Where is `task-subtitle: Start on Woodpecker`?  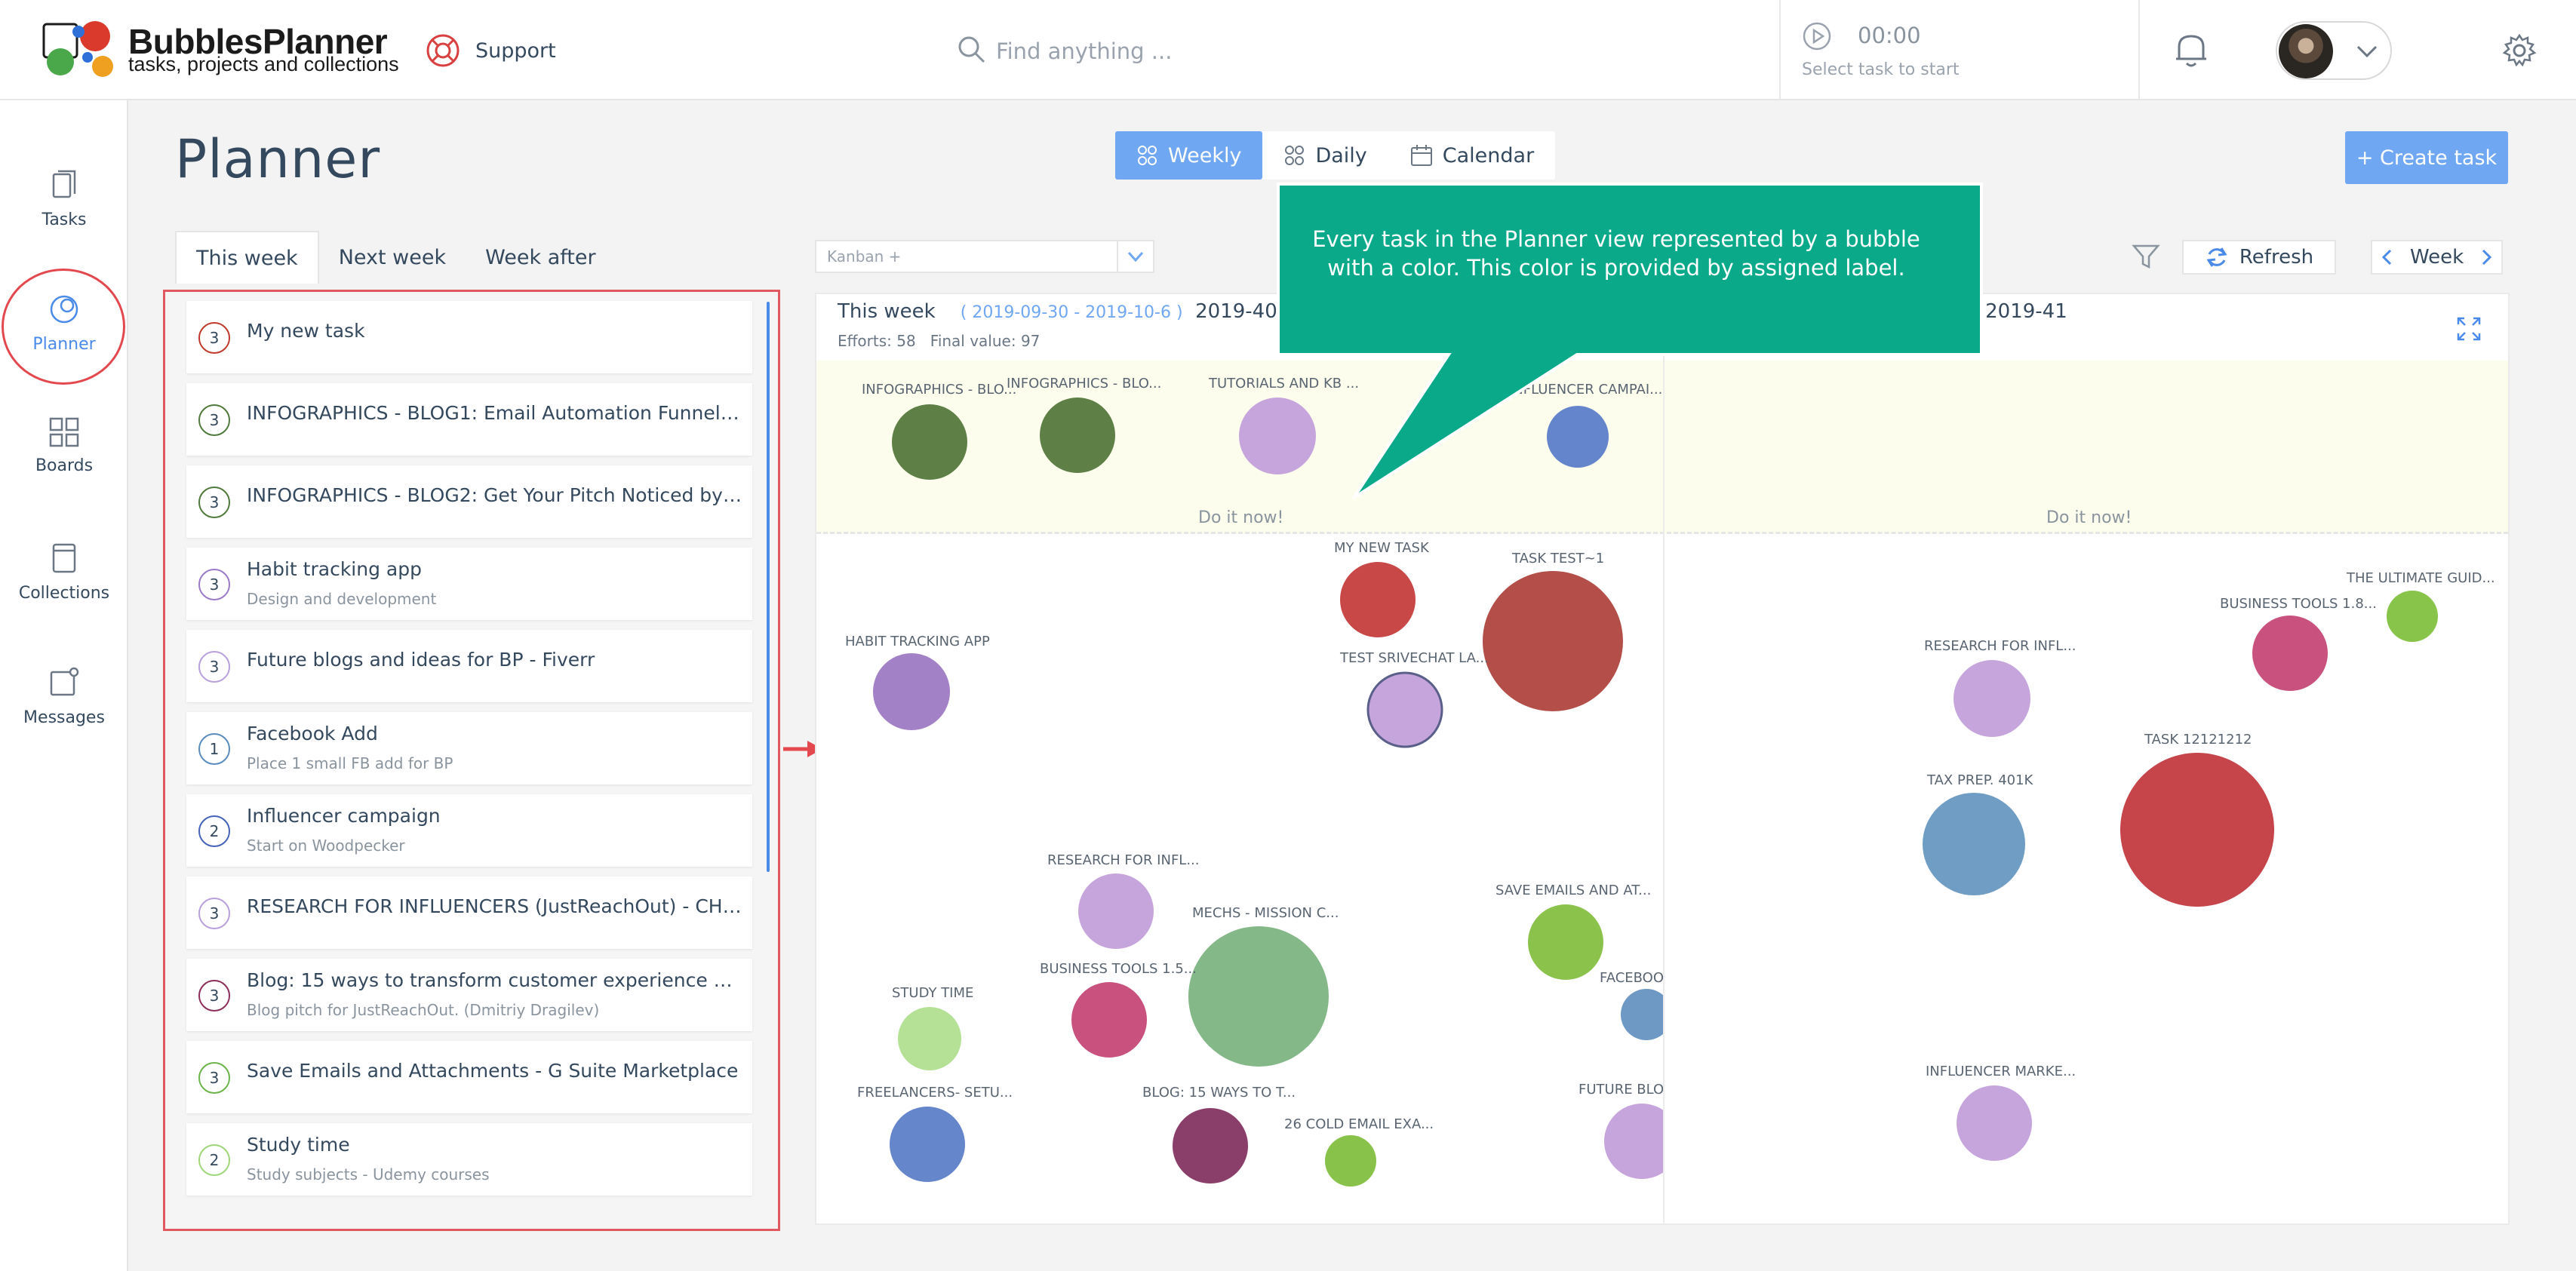
task-subtitle: Start on Woodpecker is located at coordinates (326, 846).